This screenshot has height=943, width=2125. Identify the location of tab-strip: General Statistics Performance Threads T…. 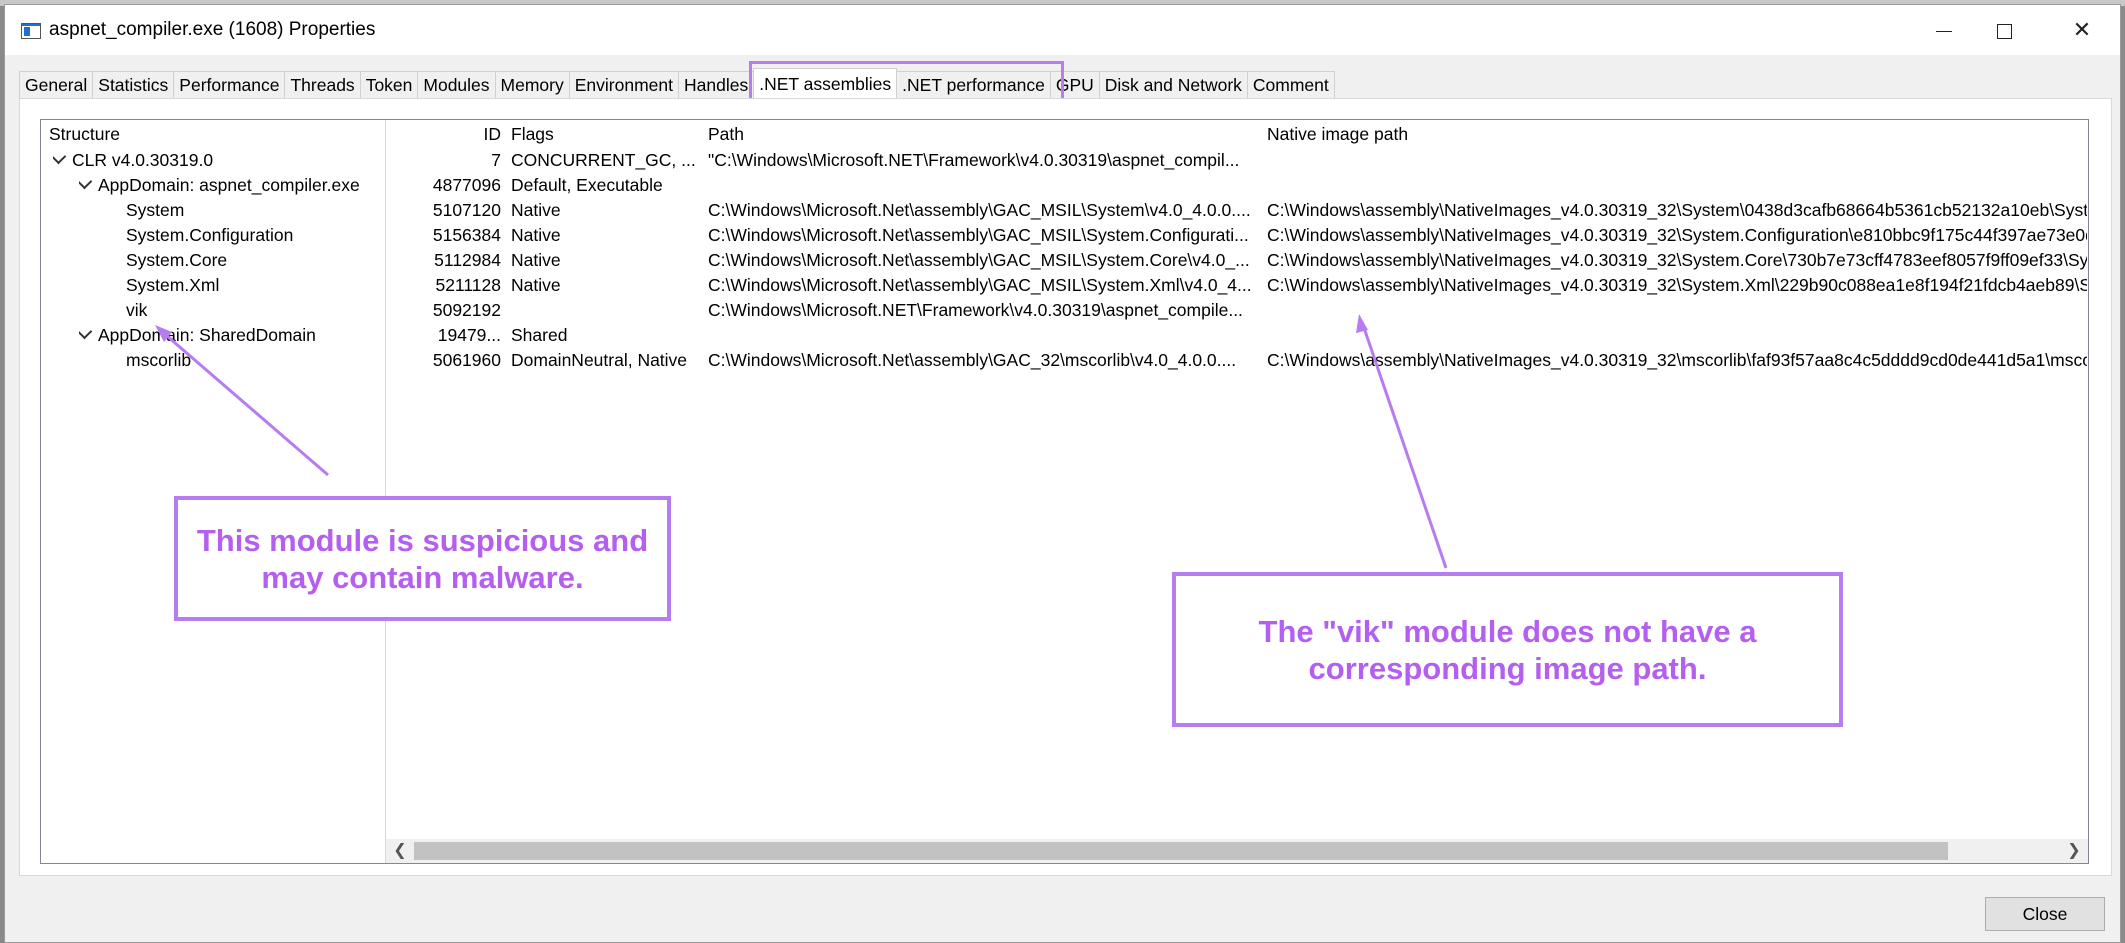
(677, 83).